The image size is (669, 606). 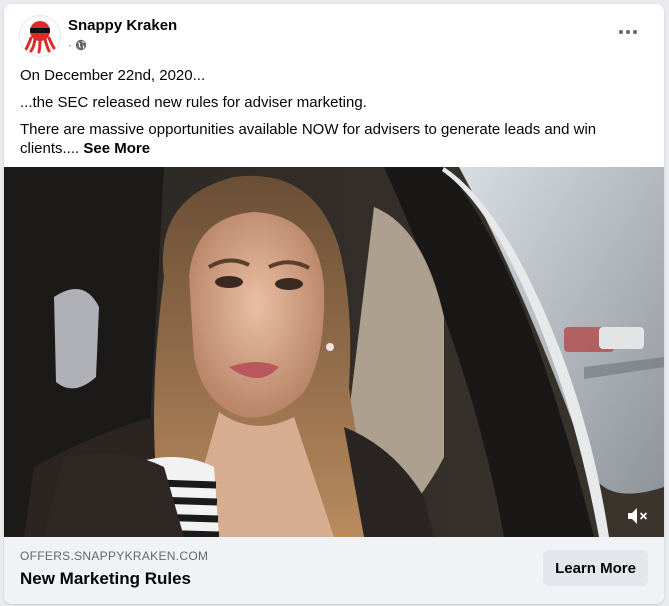 I want to click on post-meta: ·, so click(x=77, y=45).